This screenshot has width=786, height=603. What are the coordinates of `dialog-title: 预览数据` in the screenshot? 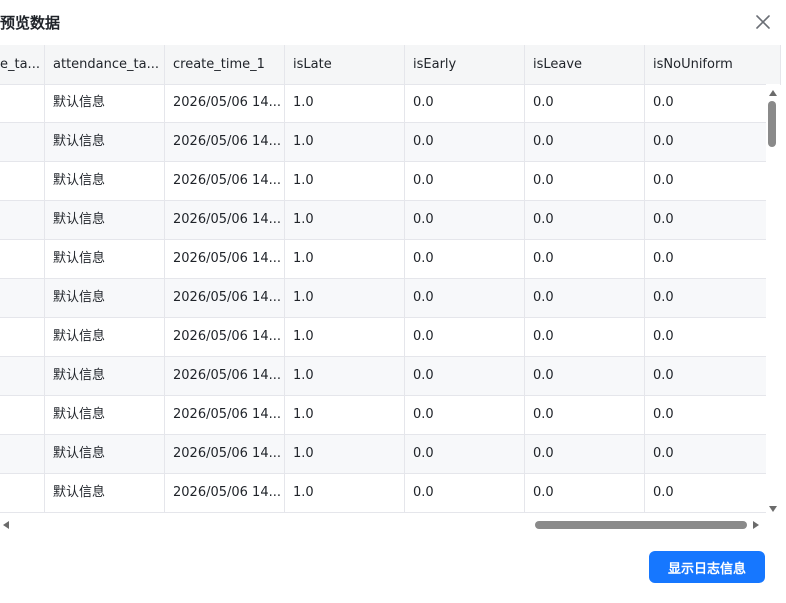 It's located at (30, 23).